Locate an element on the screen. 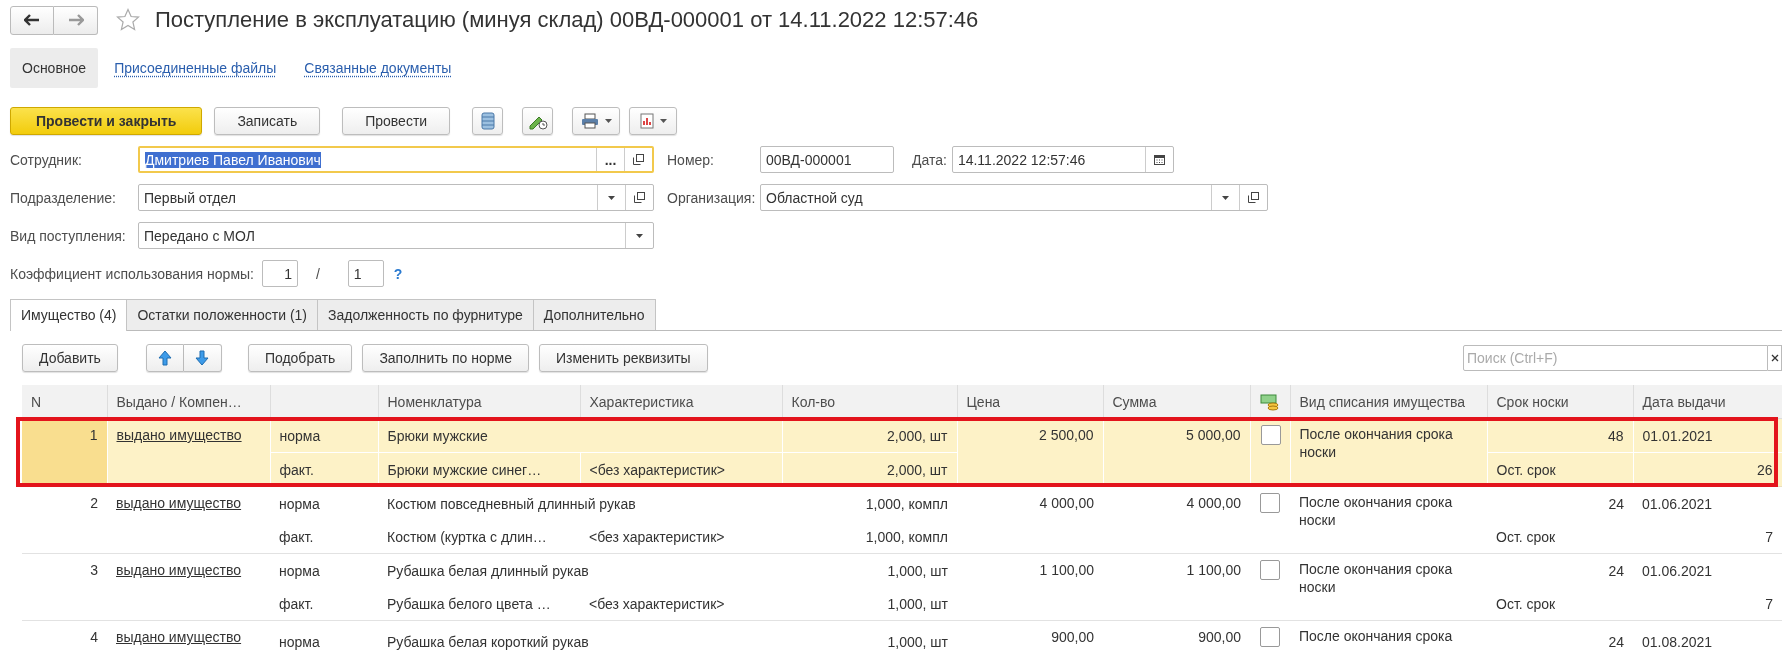 The height and width of the screenshot is (660, 1782). nav-tab: Присоединенные файлы is located at coordinates (195, 68).